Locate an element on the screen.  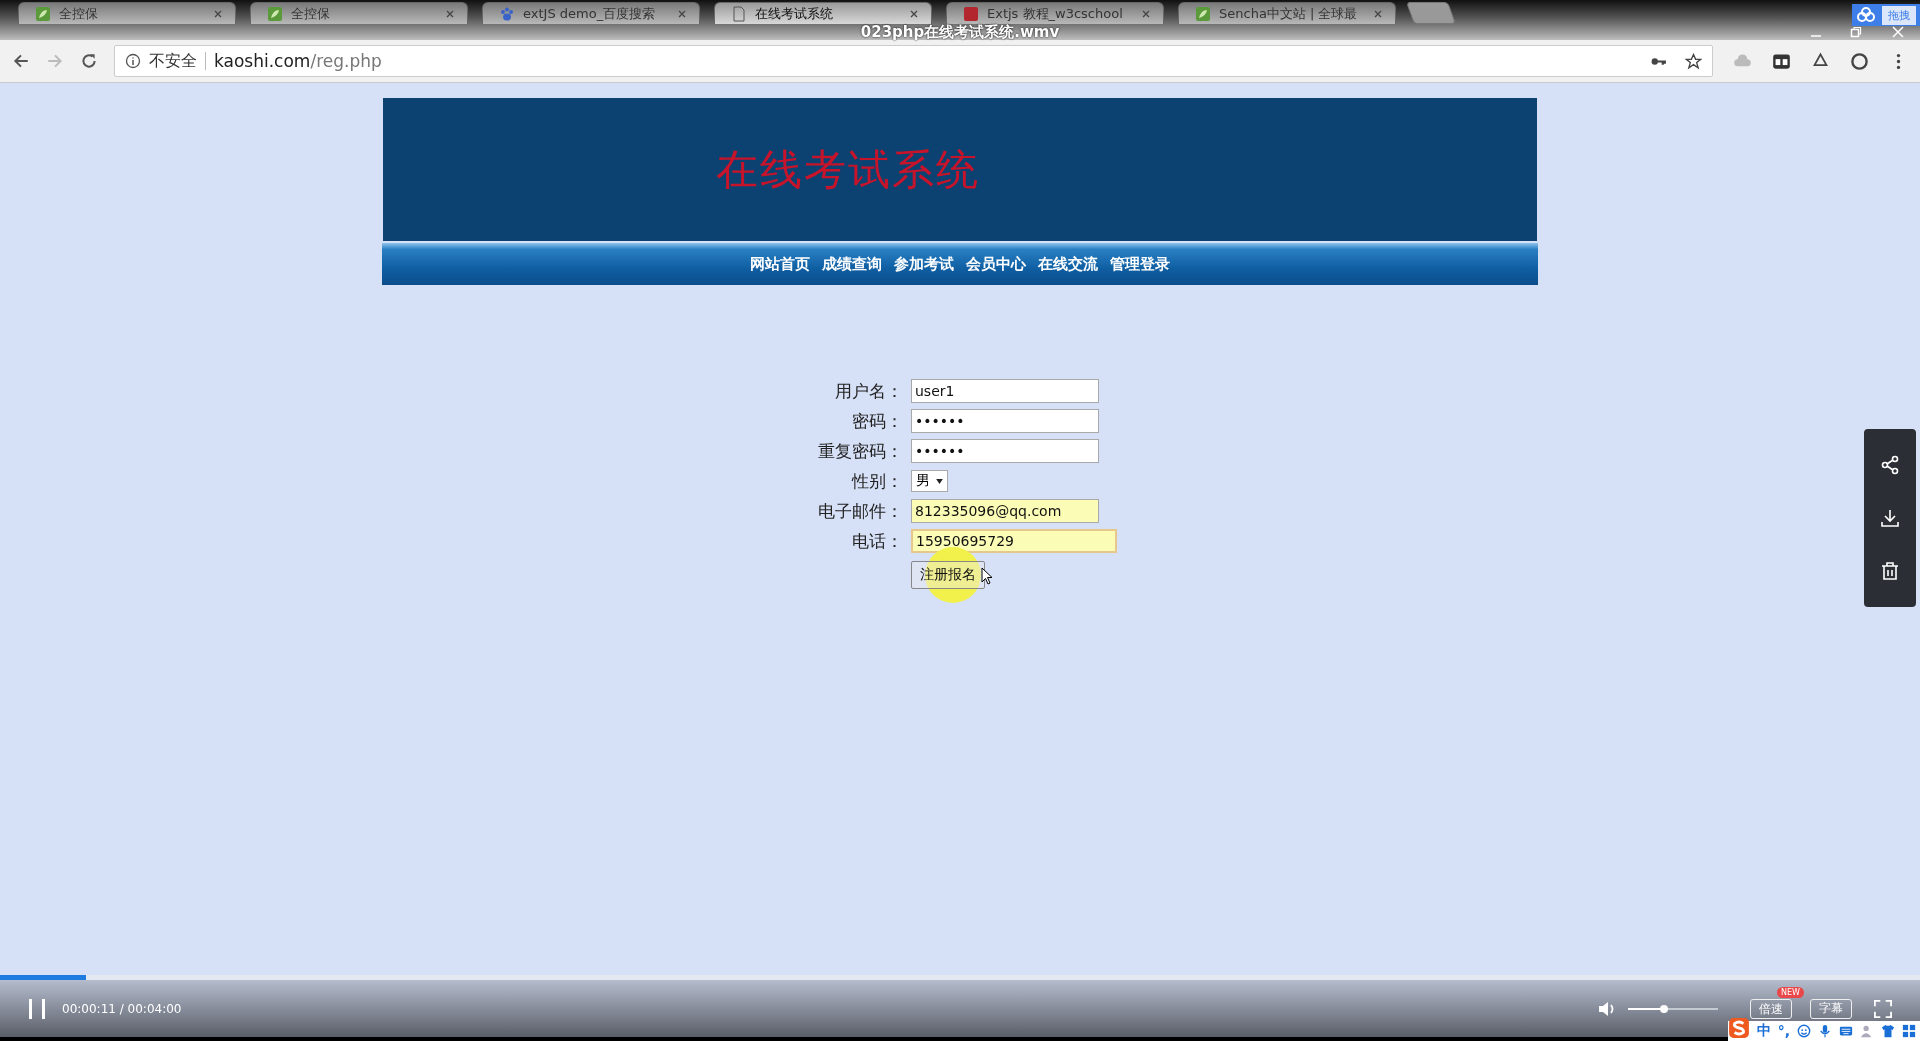
speed-button: 倍速 is located at coordinates (1771, 1009).